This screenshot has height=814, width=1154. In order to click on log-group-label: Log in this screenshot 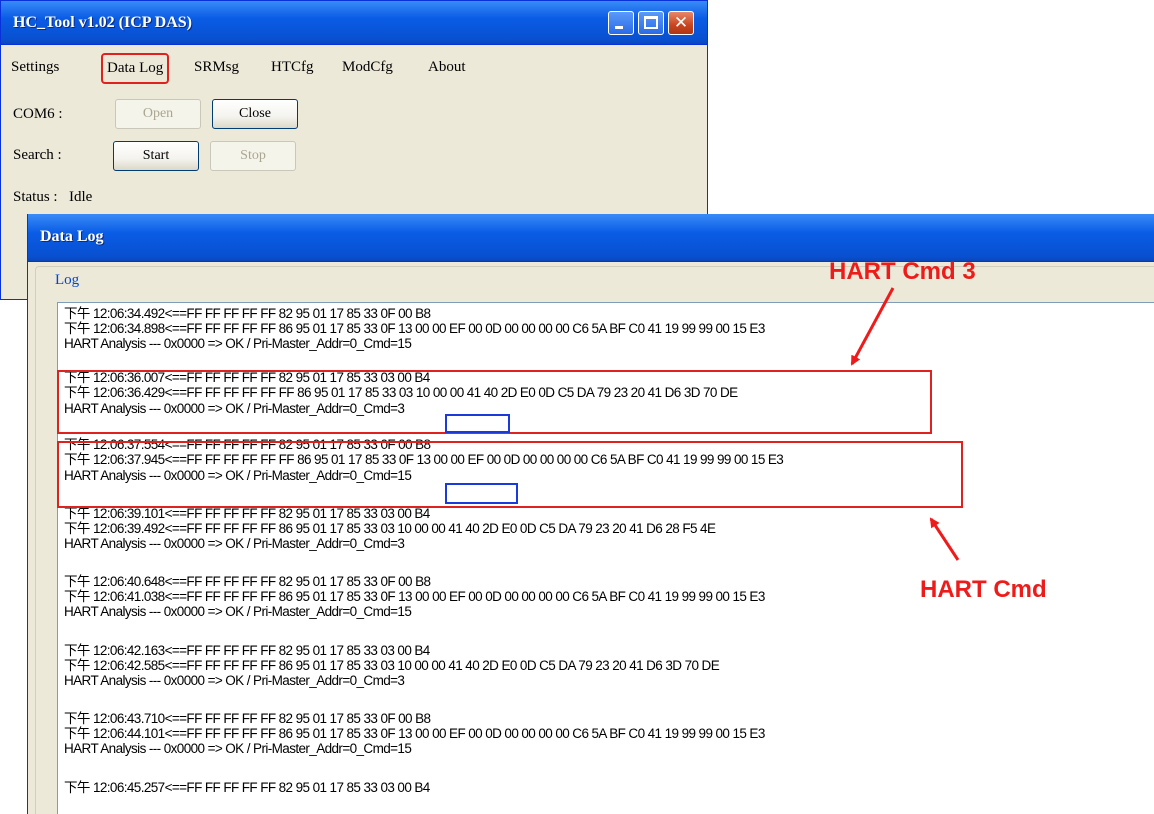, I will do `click(67, 280)`.